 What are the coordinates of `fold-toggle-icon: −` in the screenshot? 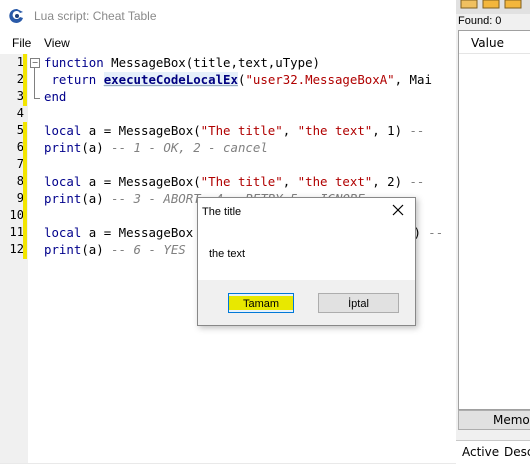 It's located at (35, 63).